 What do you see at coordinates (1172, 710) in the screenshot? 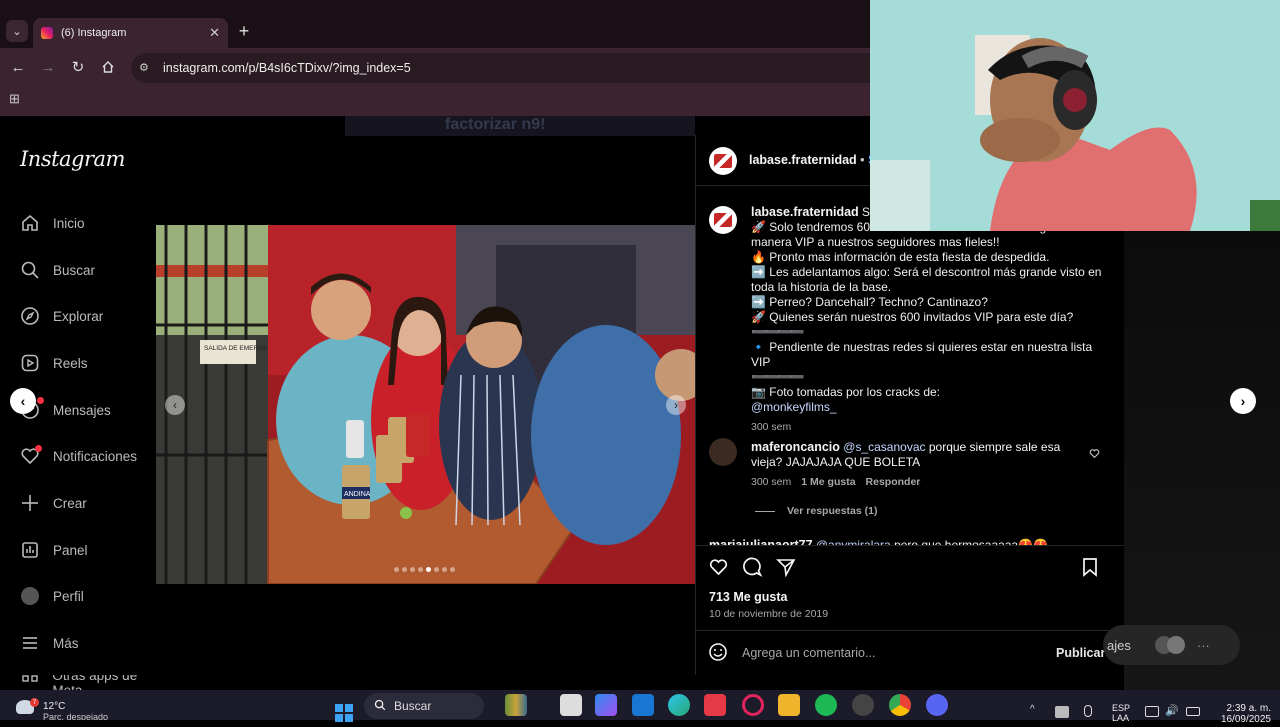
I see `volume-icon: 🔊` at bounding box center [1172, 710].